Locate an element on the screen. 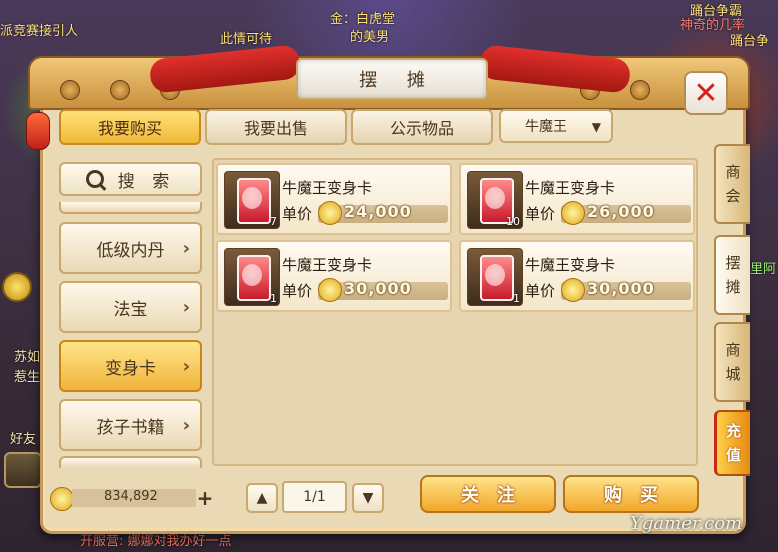 The image size is (778, 552). category-transform-card: 变身卡 › is located at coordinates (130, 366).